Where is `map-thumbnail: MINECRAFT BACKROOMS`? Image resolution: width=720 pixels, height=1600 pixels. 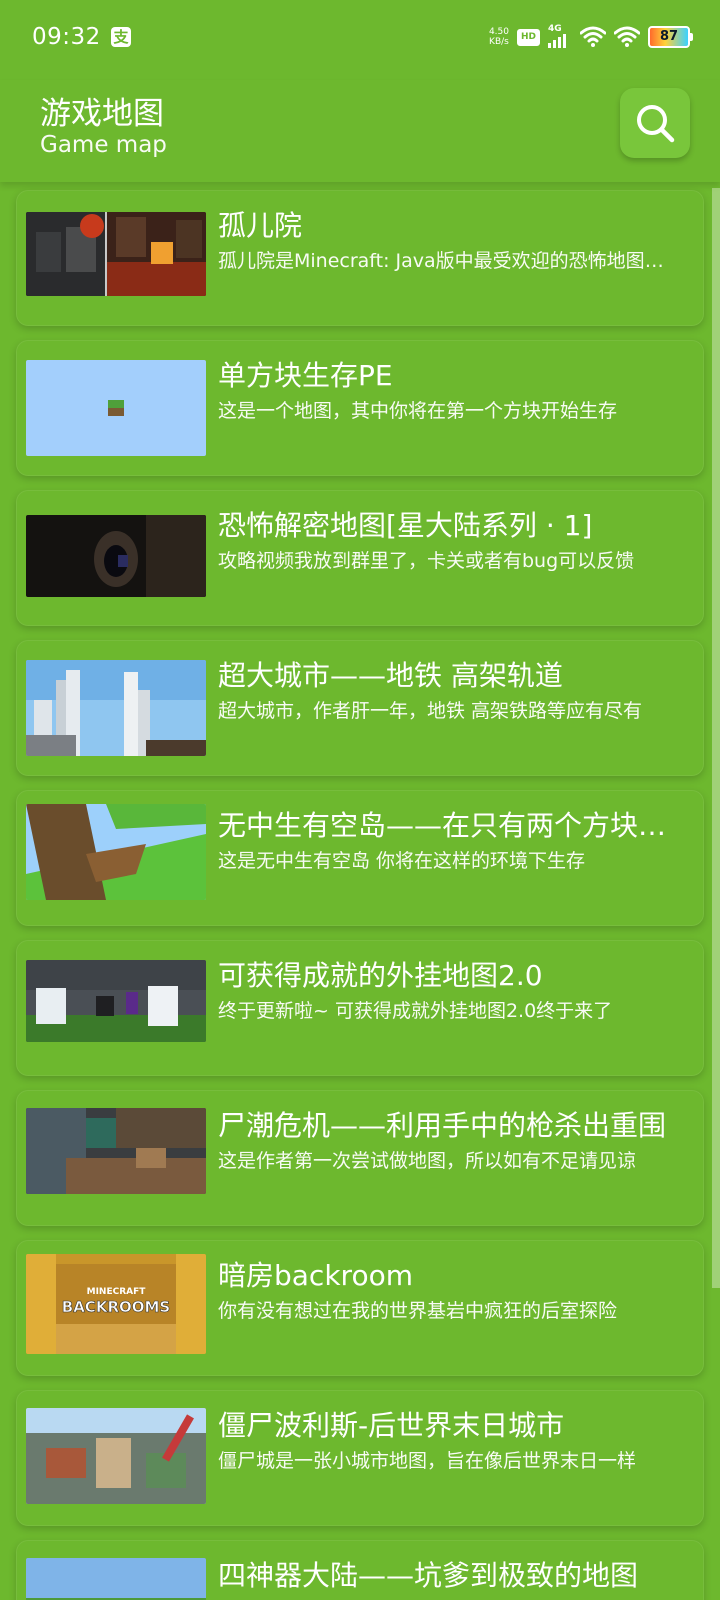
map-thumbnail: MINECRAFT BACKROOMS is located at coordinates (116, 1304).